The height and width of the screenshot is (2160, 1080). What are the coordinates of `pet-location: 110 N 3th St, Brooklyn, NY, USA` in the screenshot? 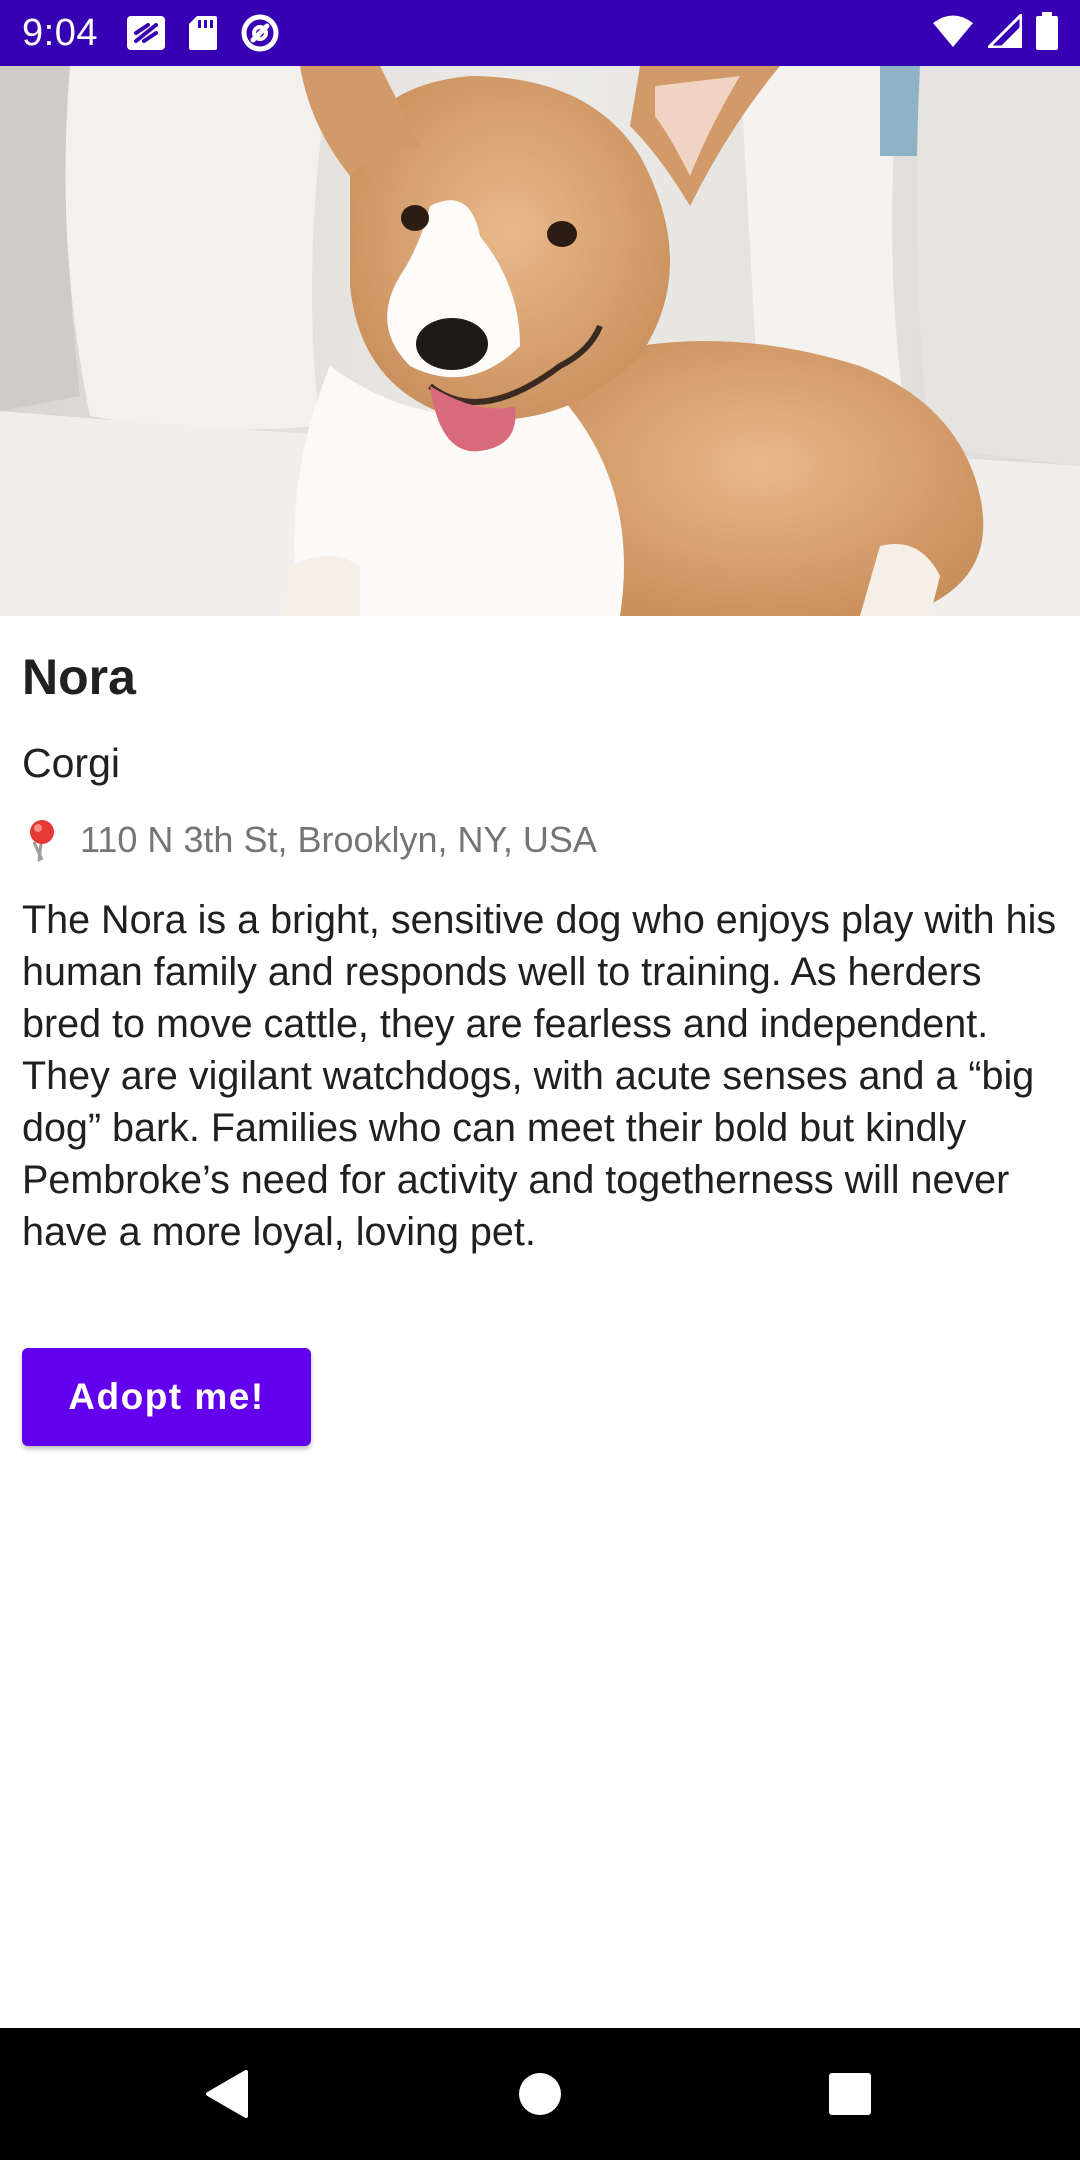 It's located at (309, 840).